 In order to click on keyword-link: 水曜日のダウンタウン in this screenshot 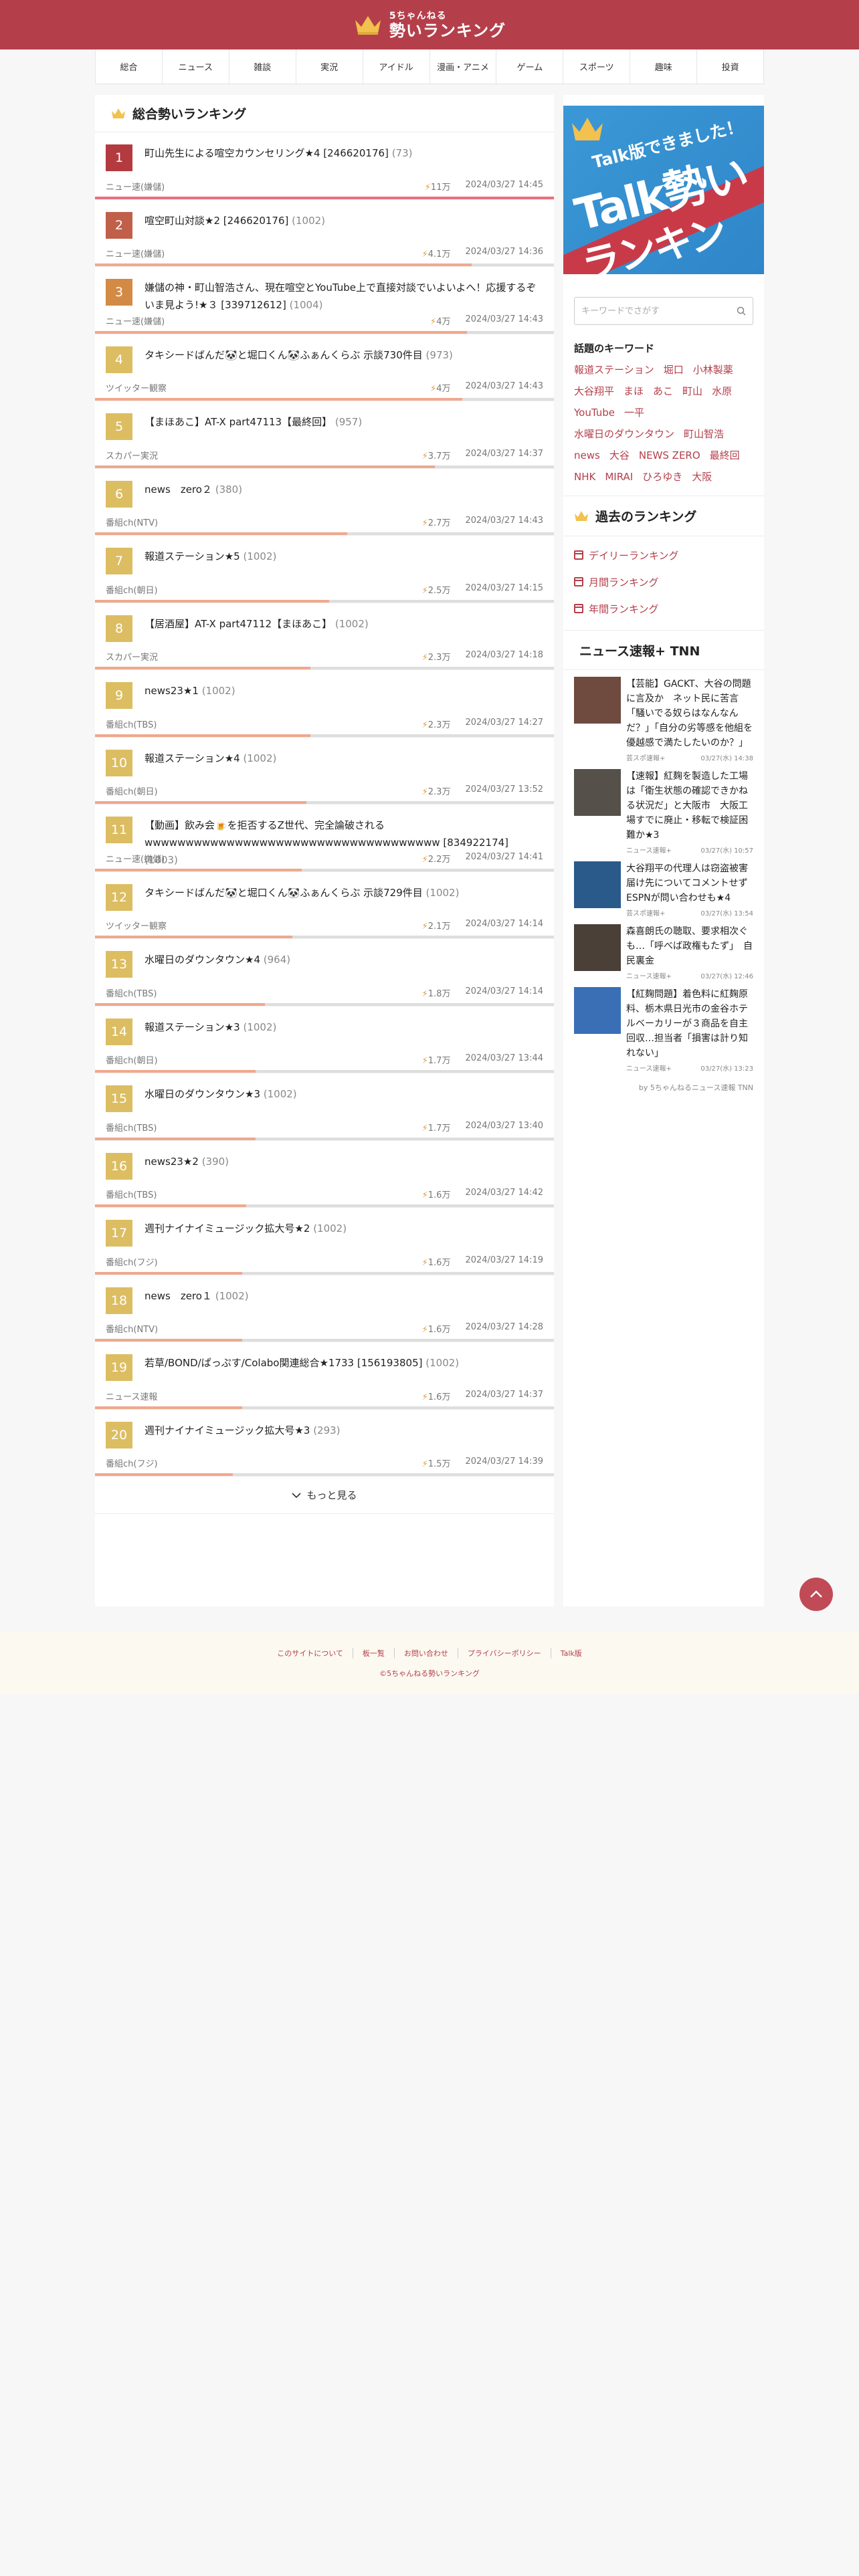, I will do `click(624, 434)`.